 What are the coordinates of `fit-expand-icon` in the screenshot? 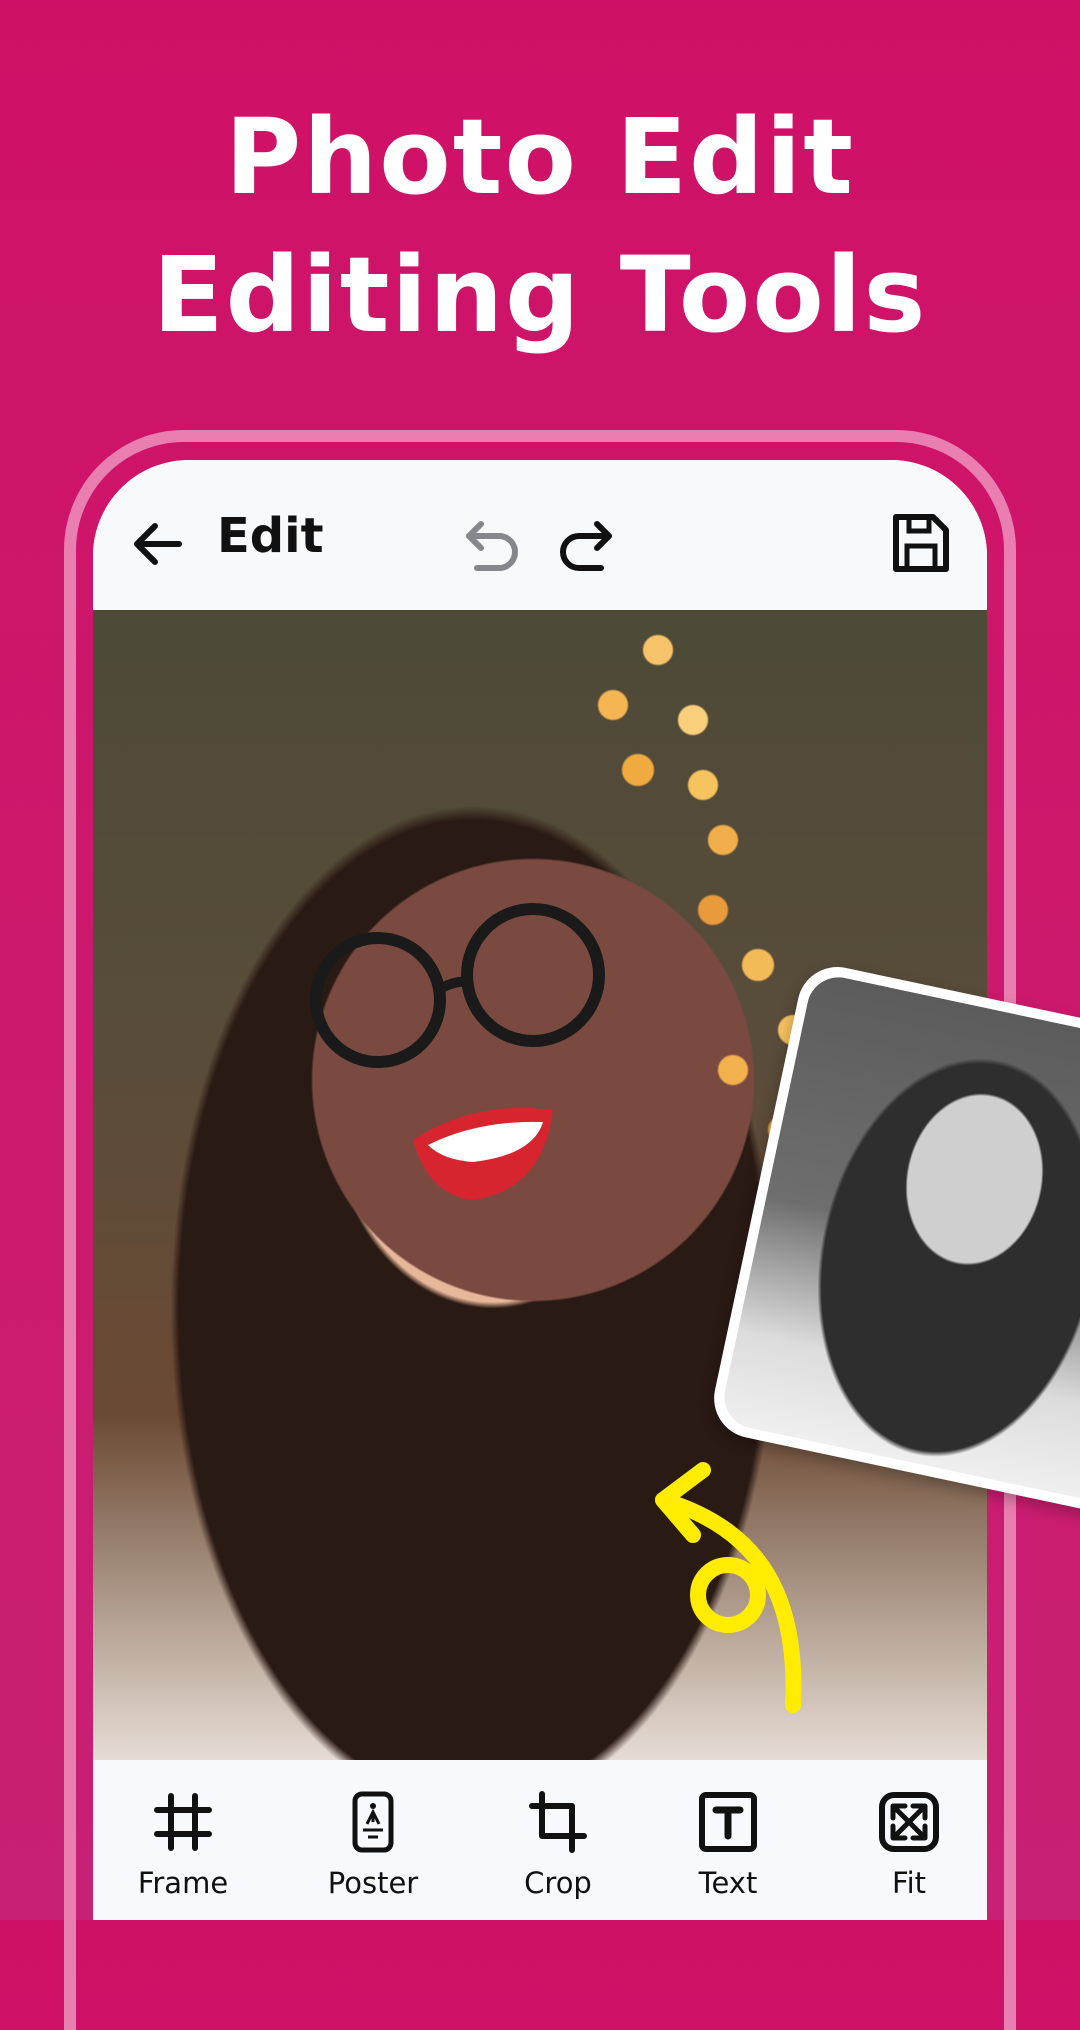 It's located at (909, 1822).